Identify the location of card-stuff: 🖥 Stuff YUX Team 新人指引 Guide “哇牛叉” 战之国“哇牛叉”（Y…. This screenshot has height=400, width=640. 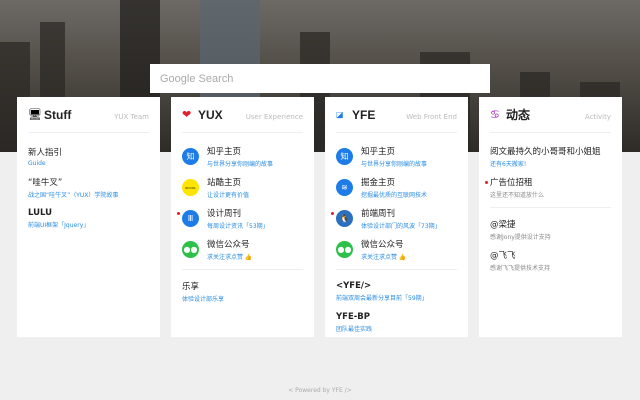
(88, 217).